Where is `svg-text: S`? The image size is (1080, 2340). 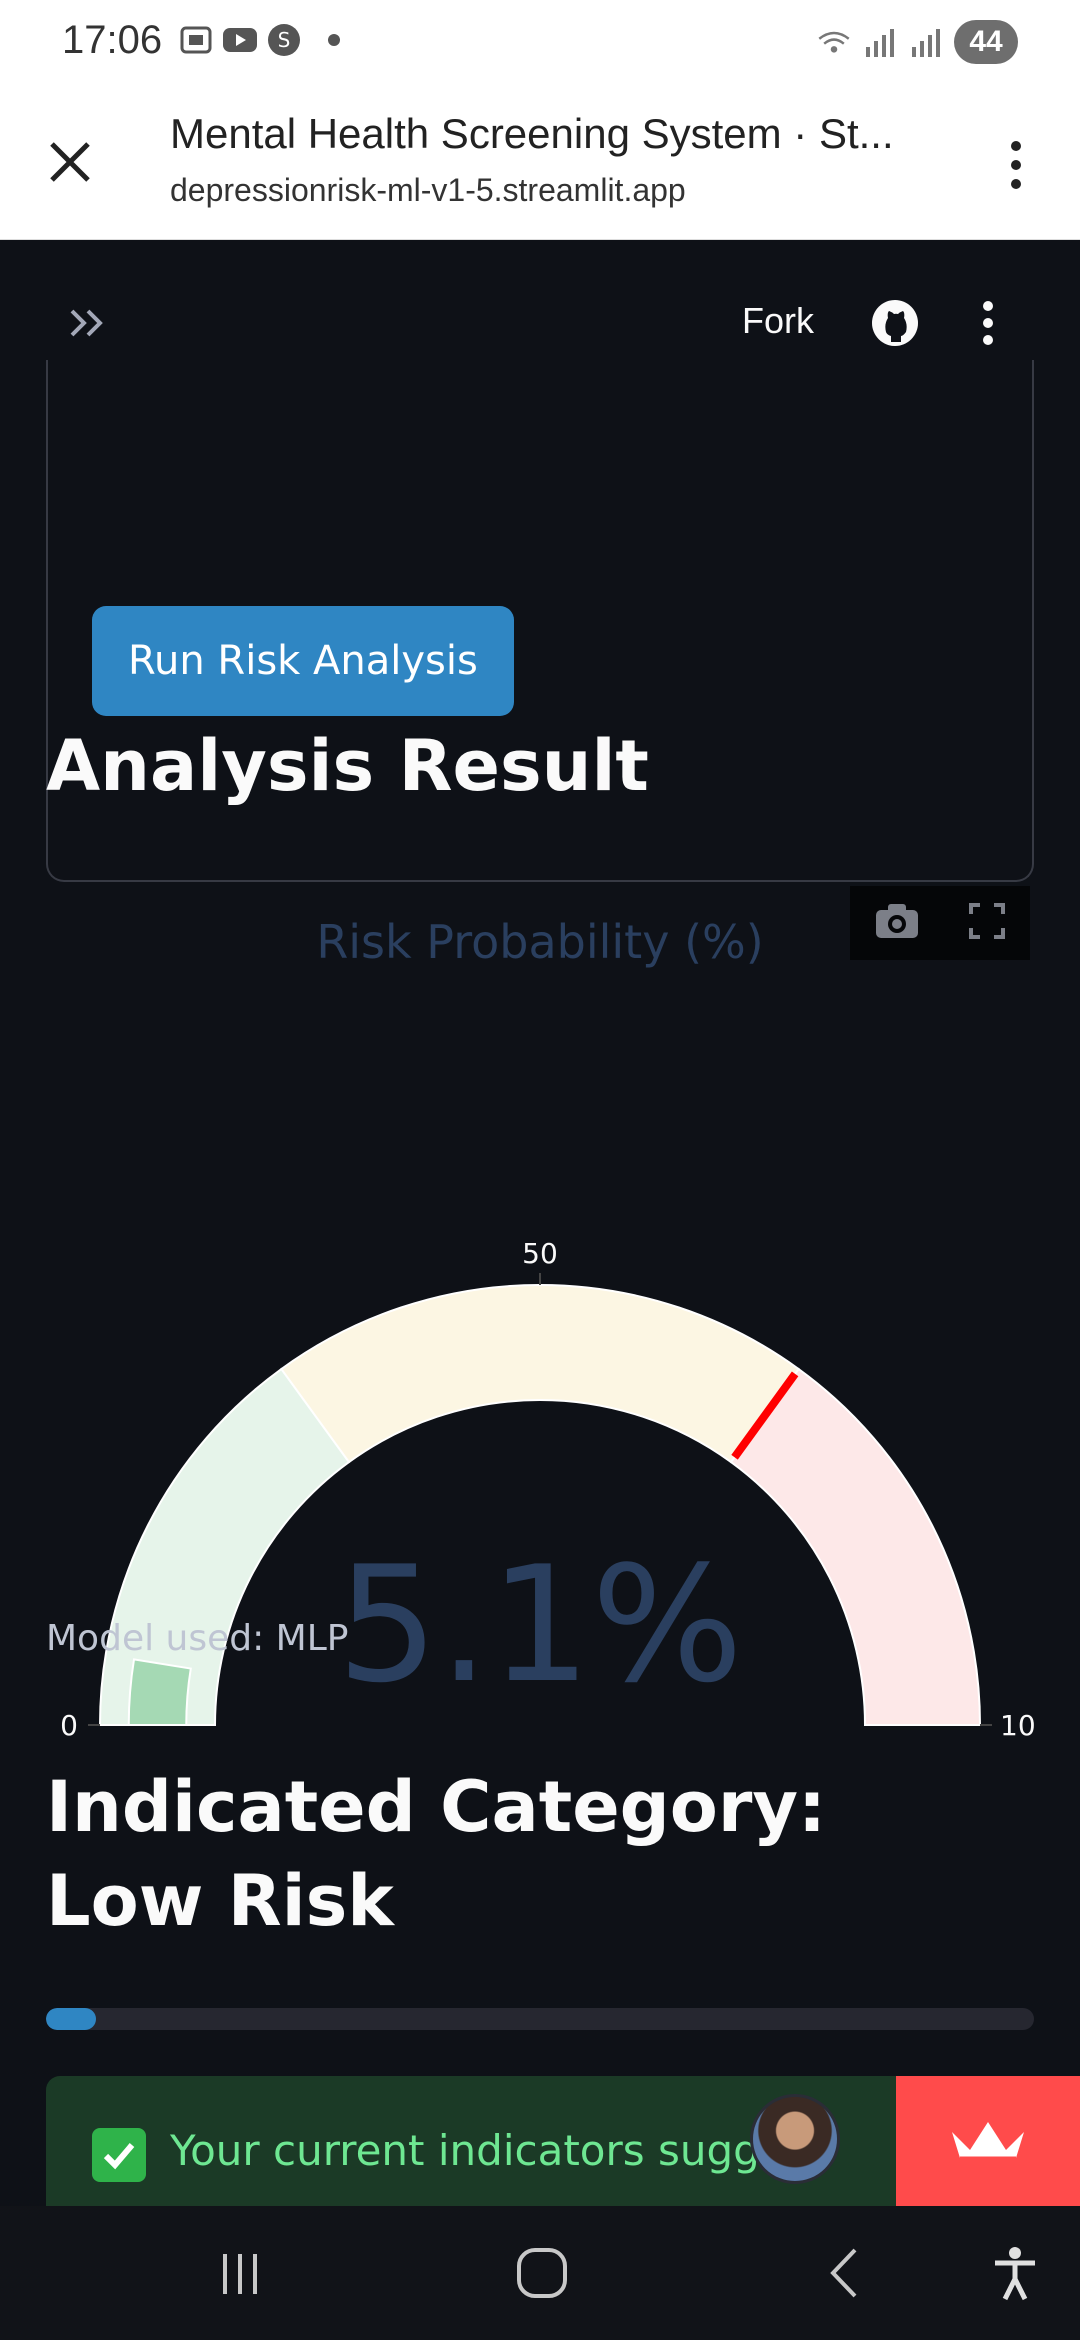 svg-text: S is located at coordinates (284, 40).